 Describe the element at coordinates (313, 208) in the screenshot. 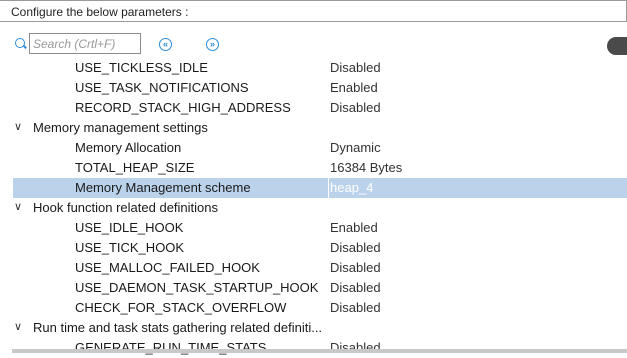

I see `tree-group-row: ∨ Hook function related definitions` at that location.